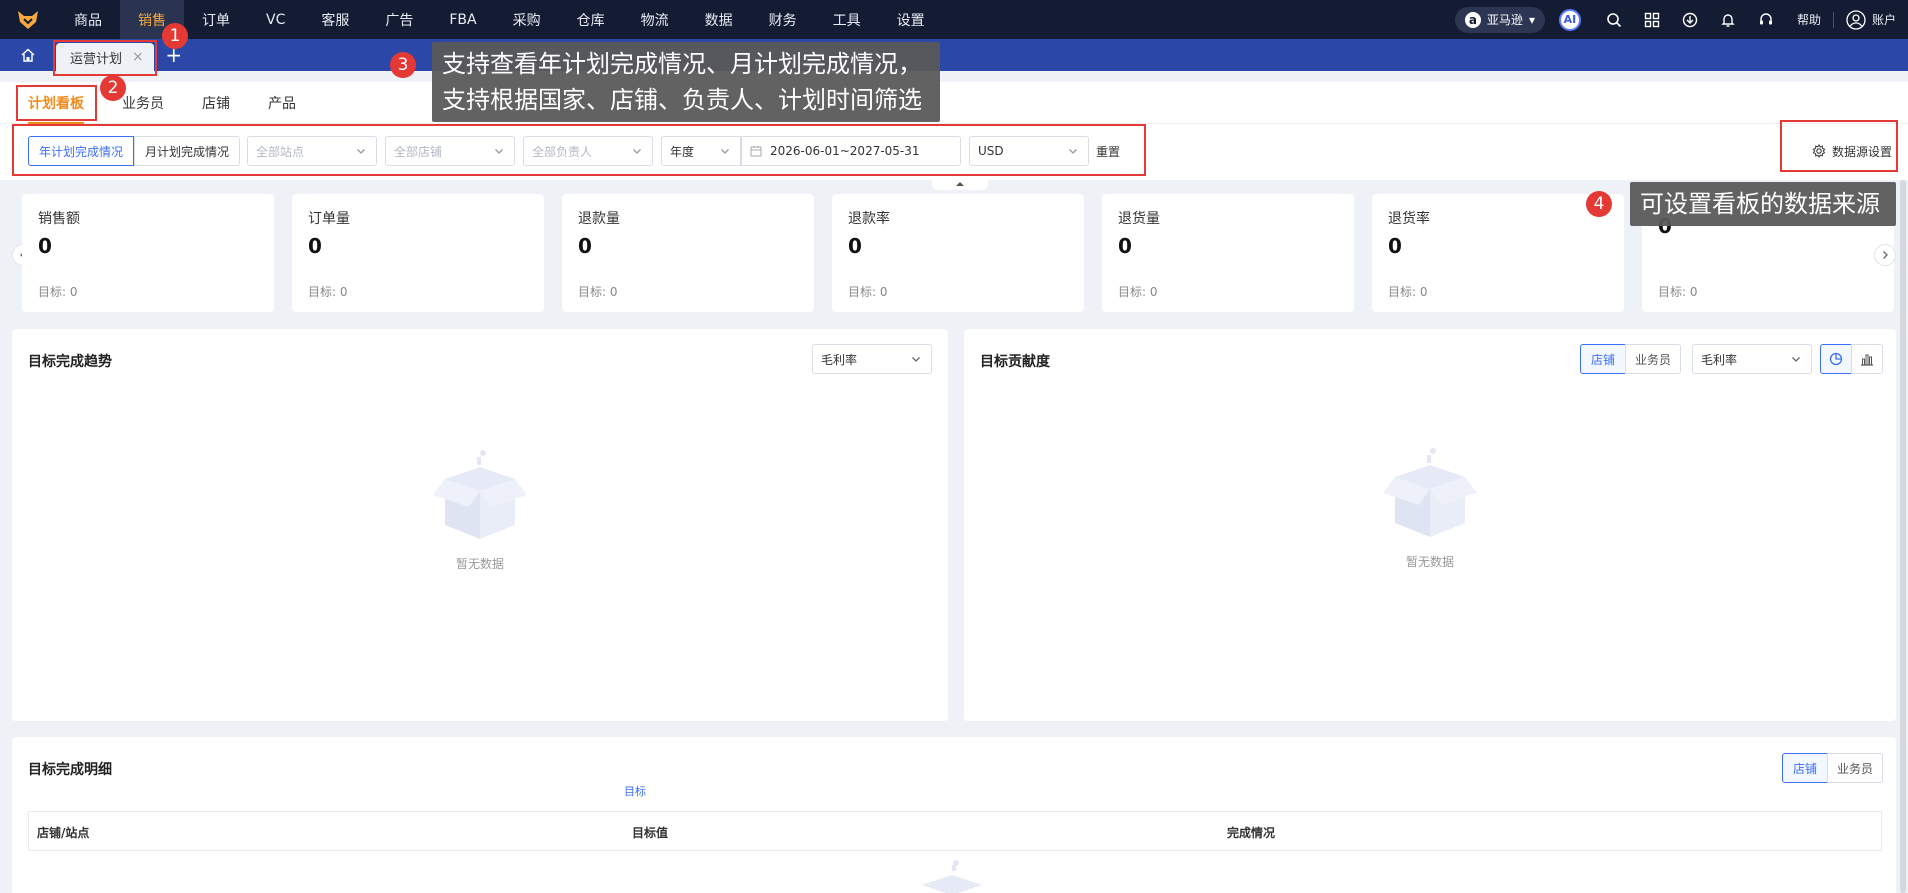 The height and width of the screenshot is (893, 1908). Describe the element at coordinates (955, 831) in the screenshot. I see `table-header: 店铺/站点 目标值 完成情况` at that location.